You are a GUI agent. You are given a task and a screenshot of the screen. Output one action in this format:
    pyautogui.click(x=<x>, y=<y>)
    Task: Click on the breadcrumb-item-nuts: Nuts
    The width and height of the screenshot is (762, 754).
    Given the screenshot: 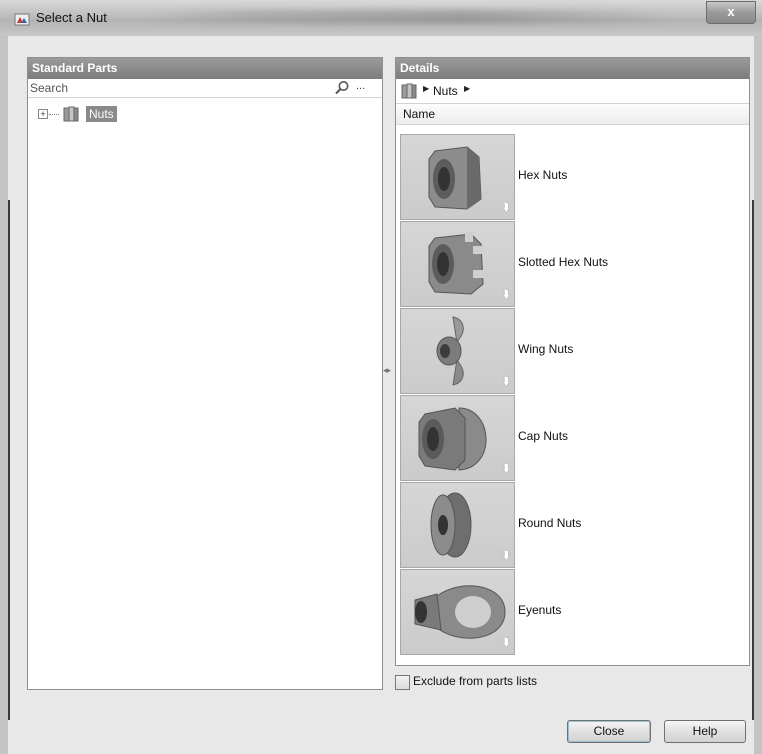 What is the action you would take?
    pyautogui.click(x=445, y=91)
    